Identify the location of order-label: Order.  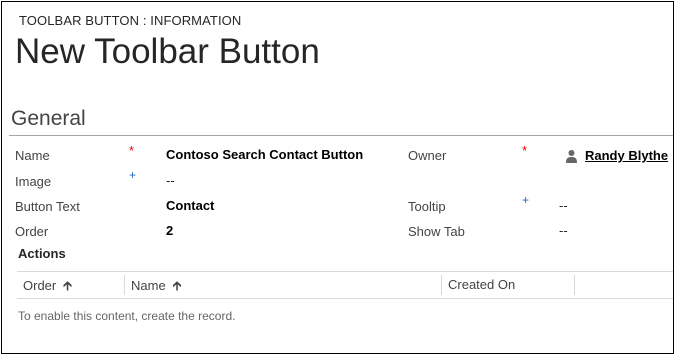
(32, 231).